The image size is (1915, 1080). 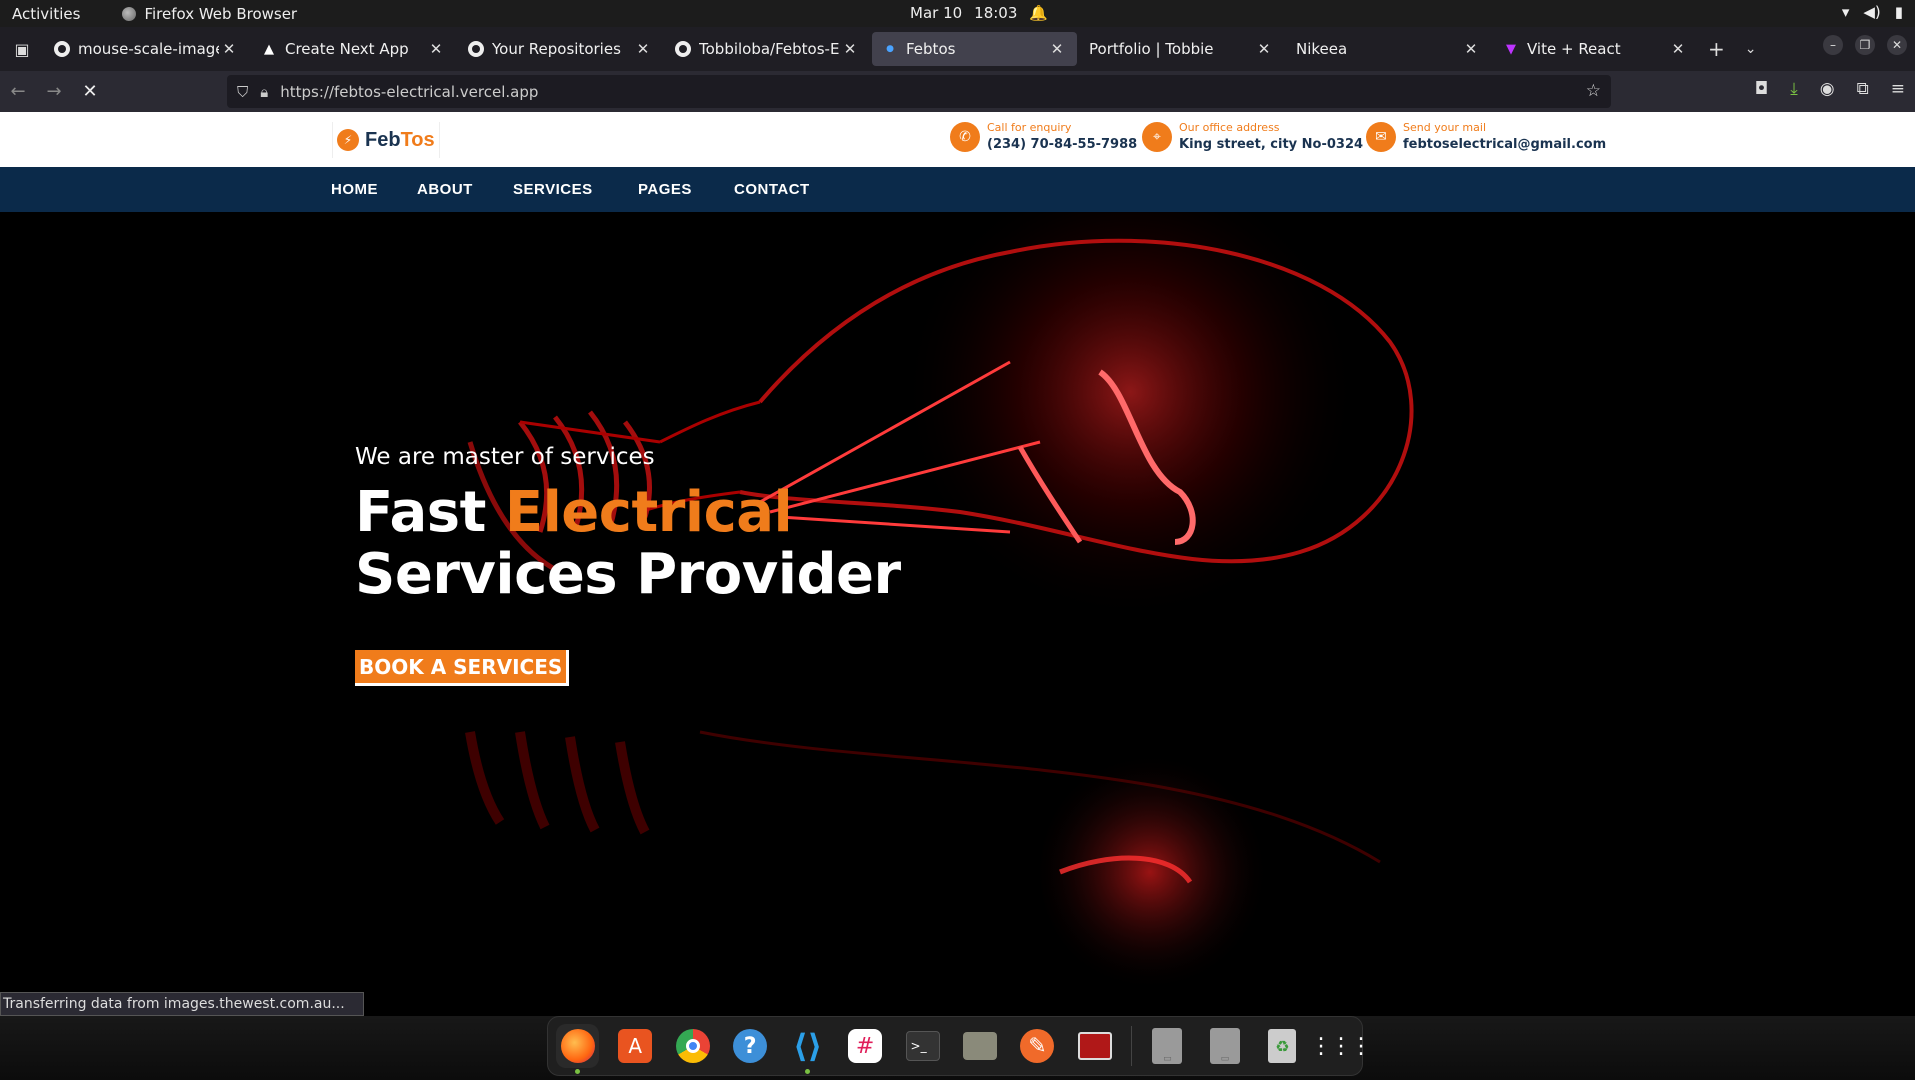 What do you see at coordinates (1761, 89) in the screenshot?
I see `pocket-icon: ◘` at bounding box center [1761, 89].